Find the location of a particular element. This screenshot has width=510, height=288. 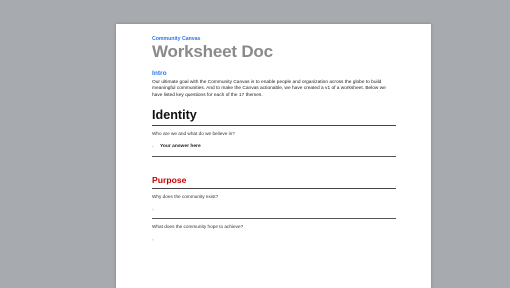

intro-heading: Intro is located at coordinates (159, 73).